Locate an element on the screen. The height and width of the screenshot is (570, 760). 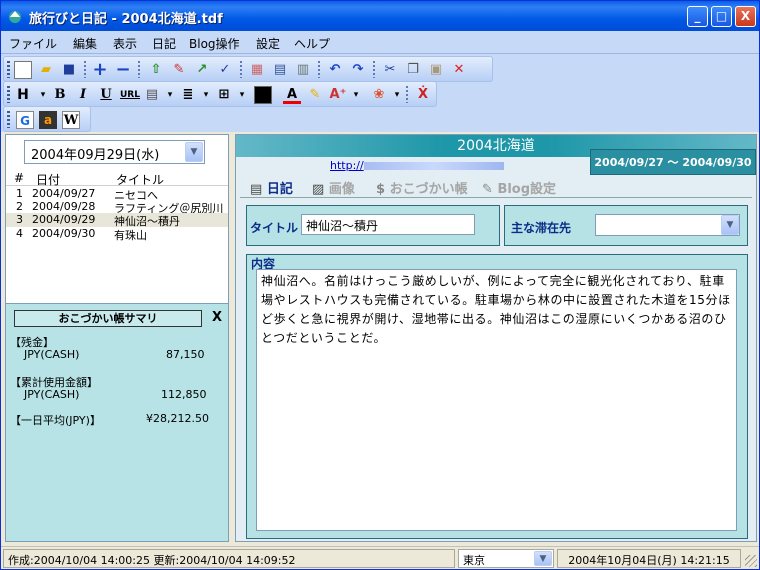
amazon-icon: a is located at coordinates (48, 120).